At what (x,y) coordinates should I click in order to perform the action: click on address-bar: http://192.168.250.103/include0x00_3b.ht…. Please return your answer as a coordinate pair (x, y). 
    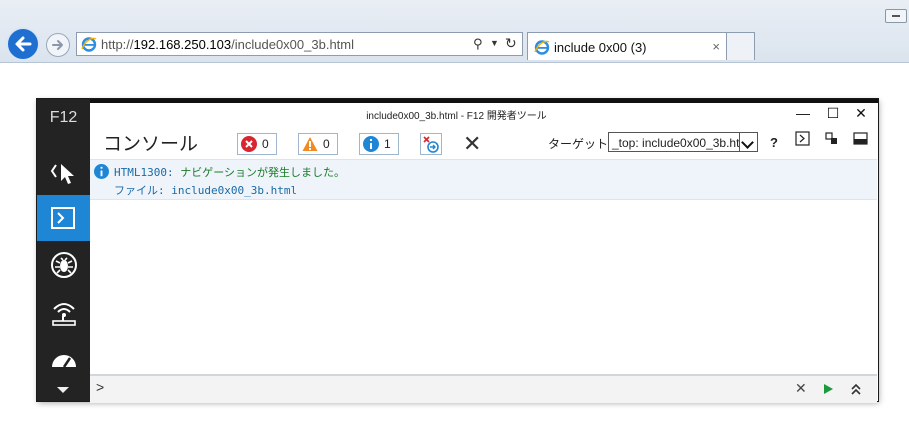
    Looking at the image, I should click on (299, 44).